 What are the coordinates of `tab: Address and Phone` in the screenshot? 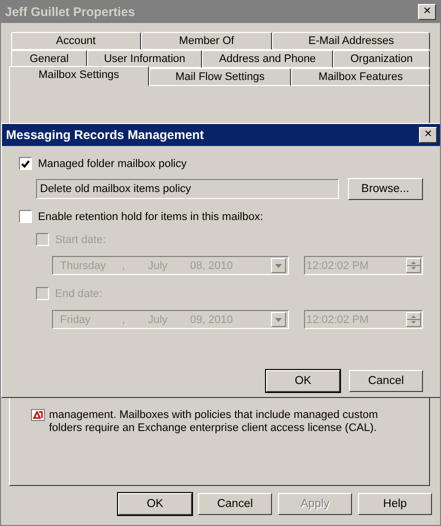 It's located at (268, 59).